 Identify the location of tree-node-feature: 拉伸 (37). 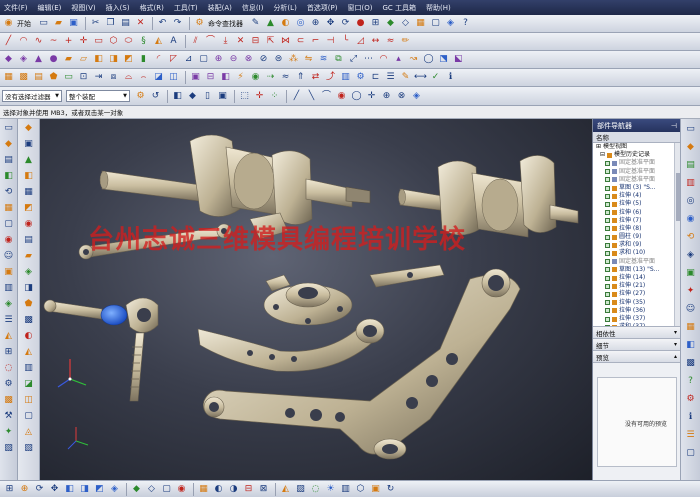
(636, 319).